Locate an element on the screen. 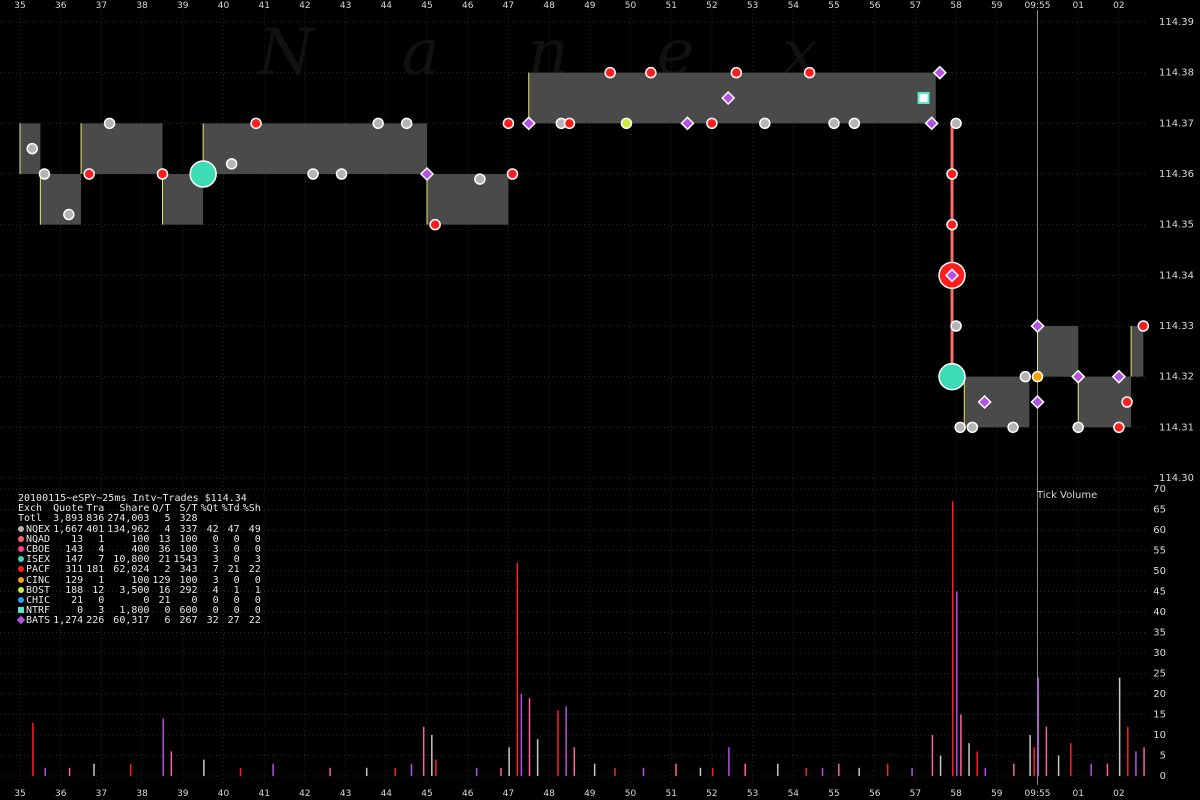  price-tick-label: 114.39 is located at coordinates (1176, 22).